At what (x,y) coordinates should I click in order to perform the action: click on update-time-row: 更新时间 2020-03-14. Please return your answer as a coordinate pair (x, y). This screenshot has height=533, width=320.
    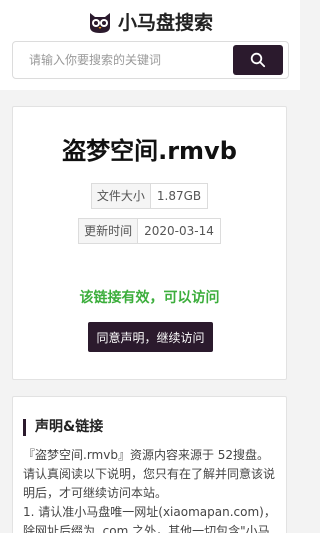
    Looking at the image, I should click on (149, 231).